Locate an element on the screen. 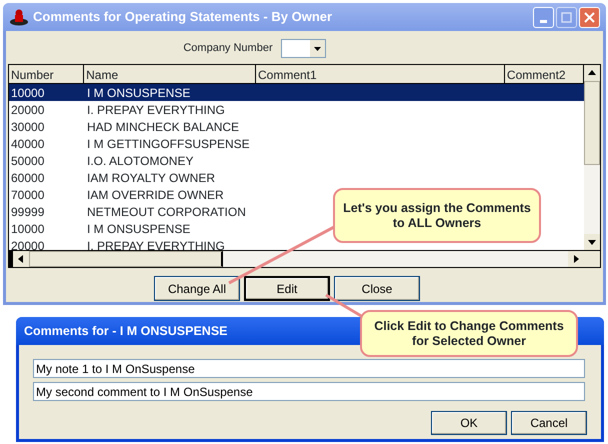 Image resolution: width=608 pixels, height=444 pixels. minimize-icon is located at coordinates (543, 21).